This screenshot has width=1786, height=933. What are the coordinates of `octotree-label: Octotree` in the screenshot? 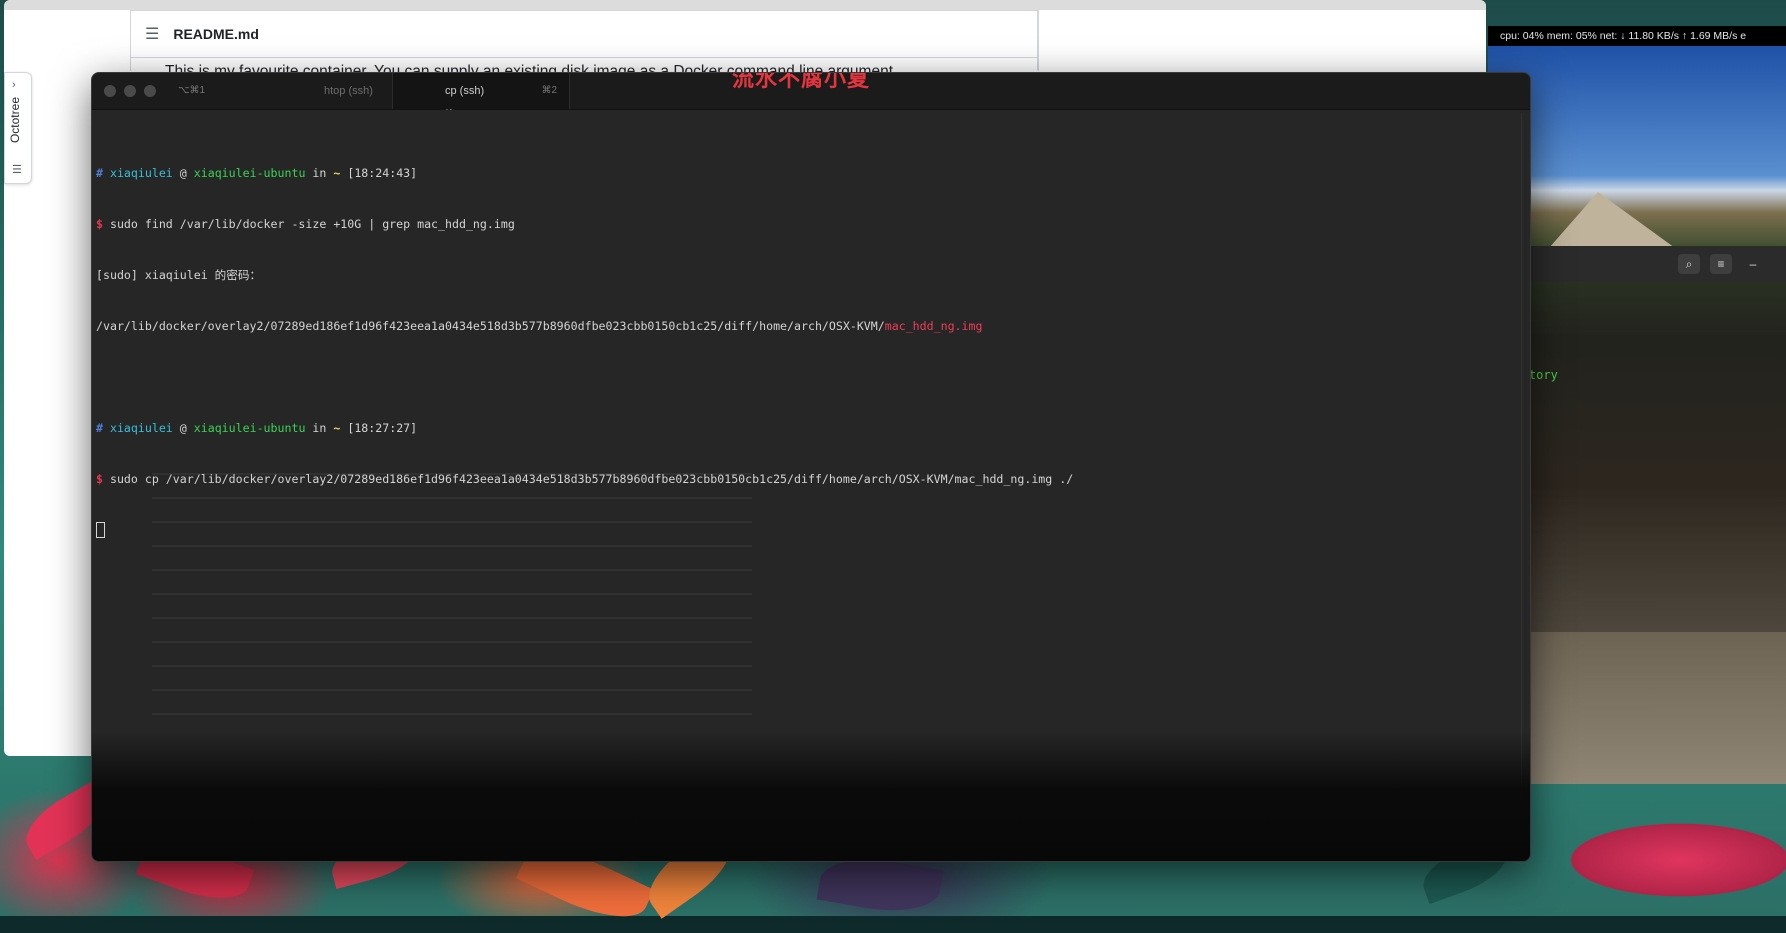 It's located at (15, 120).